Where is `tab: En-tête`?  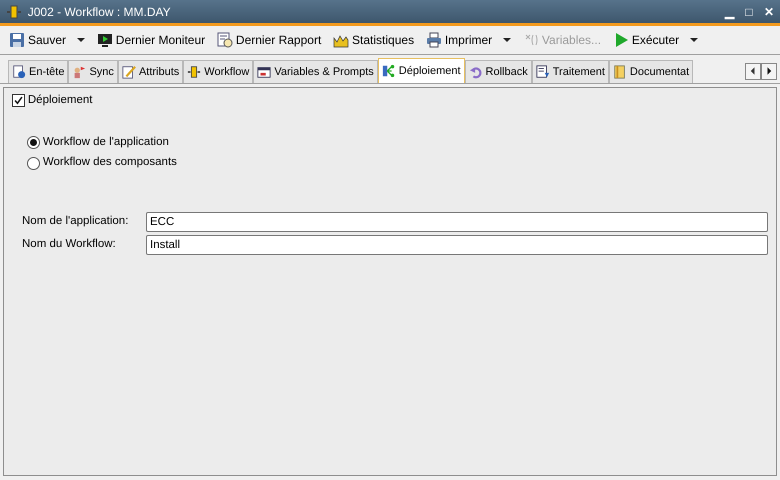 tab: En-tête is located at coordinates (38, 71).